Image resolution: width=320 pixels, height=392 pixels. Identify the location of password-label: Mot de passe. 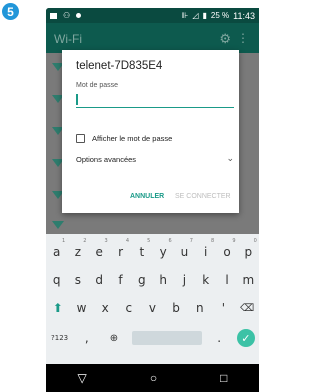
(97, 85).